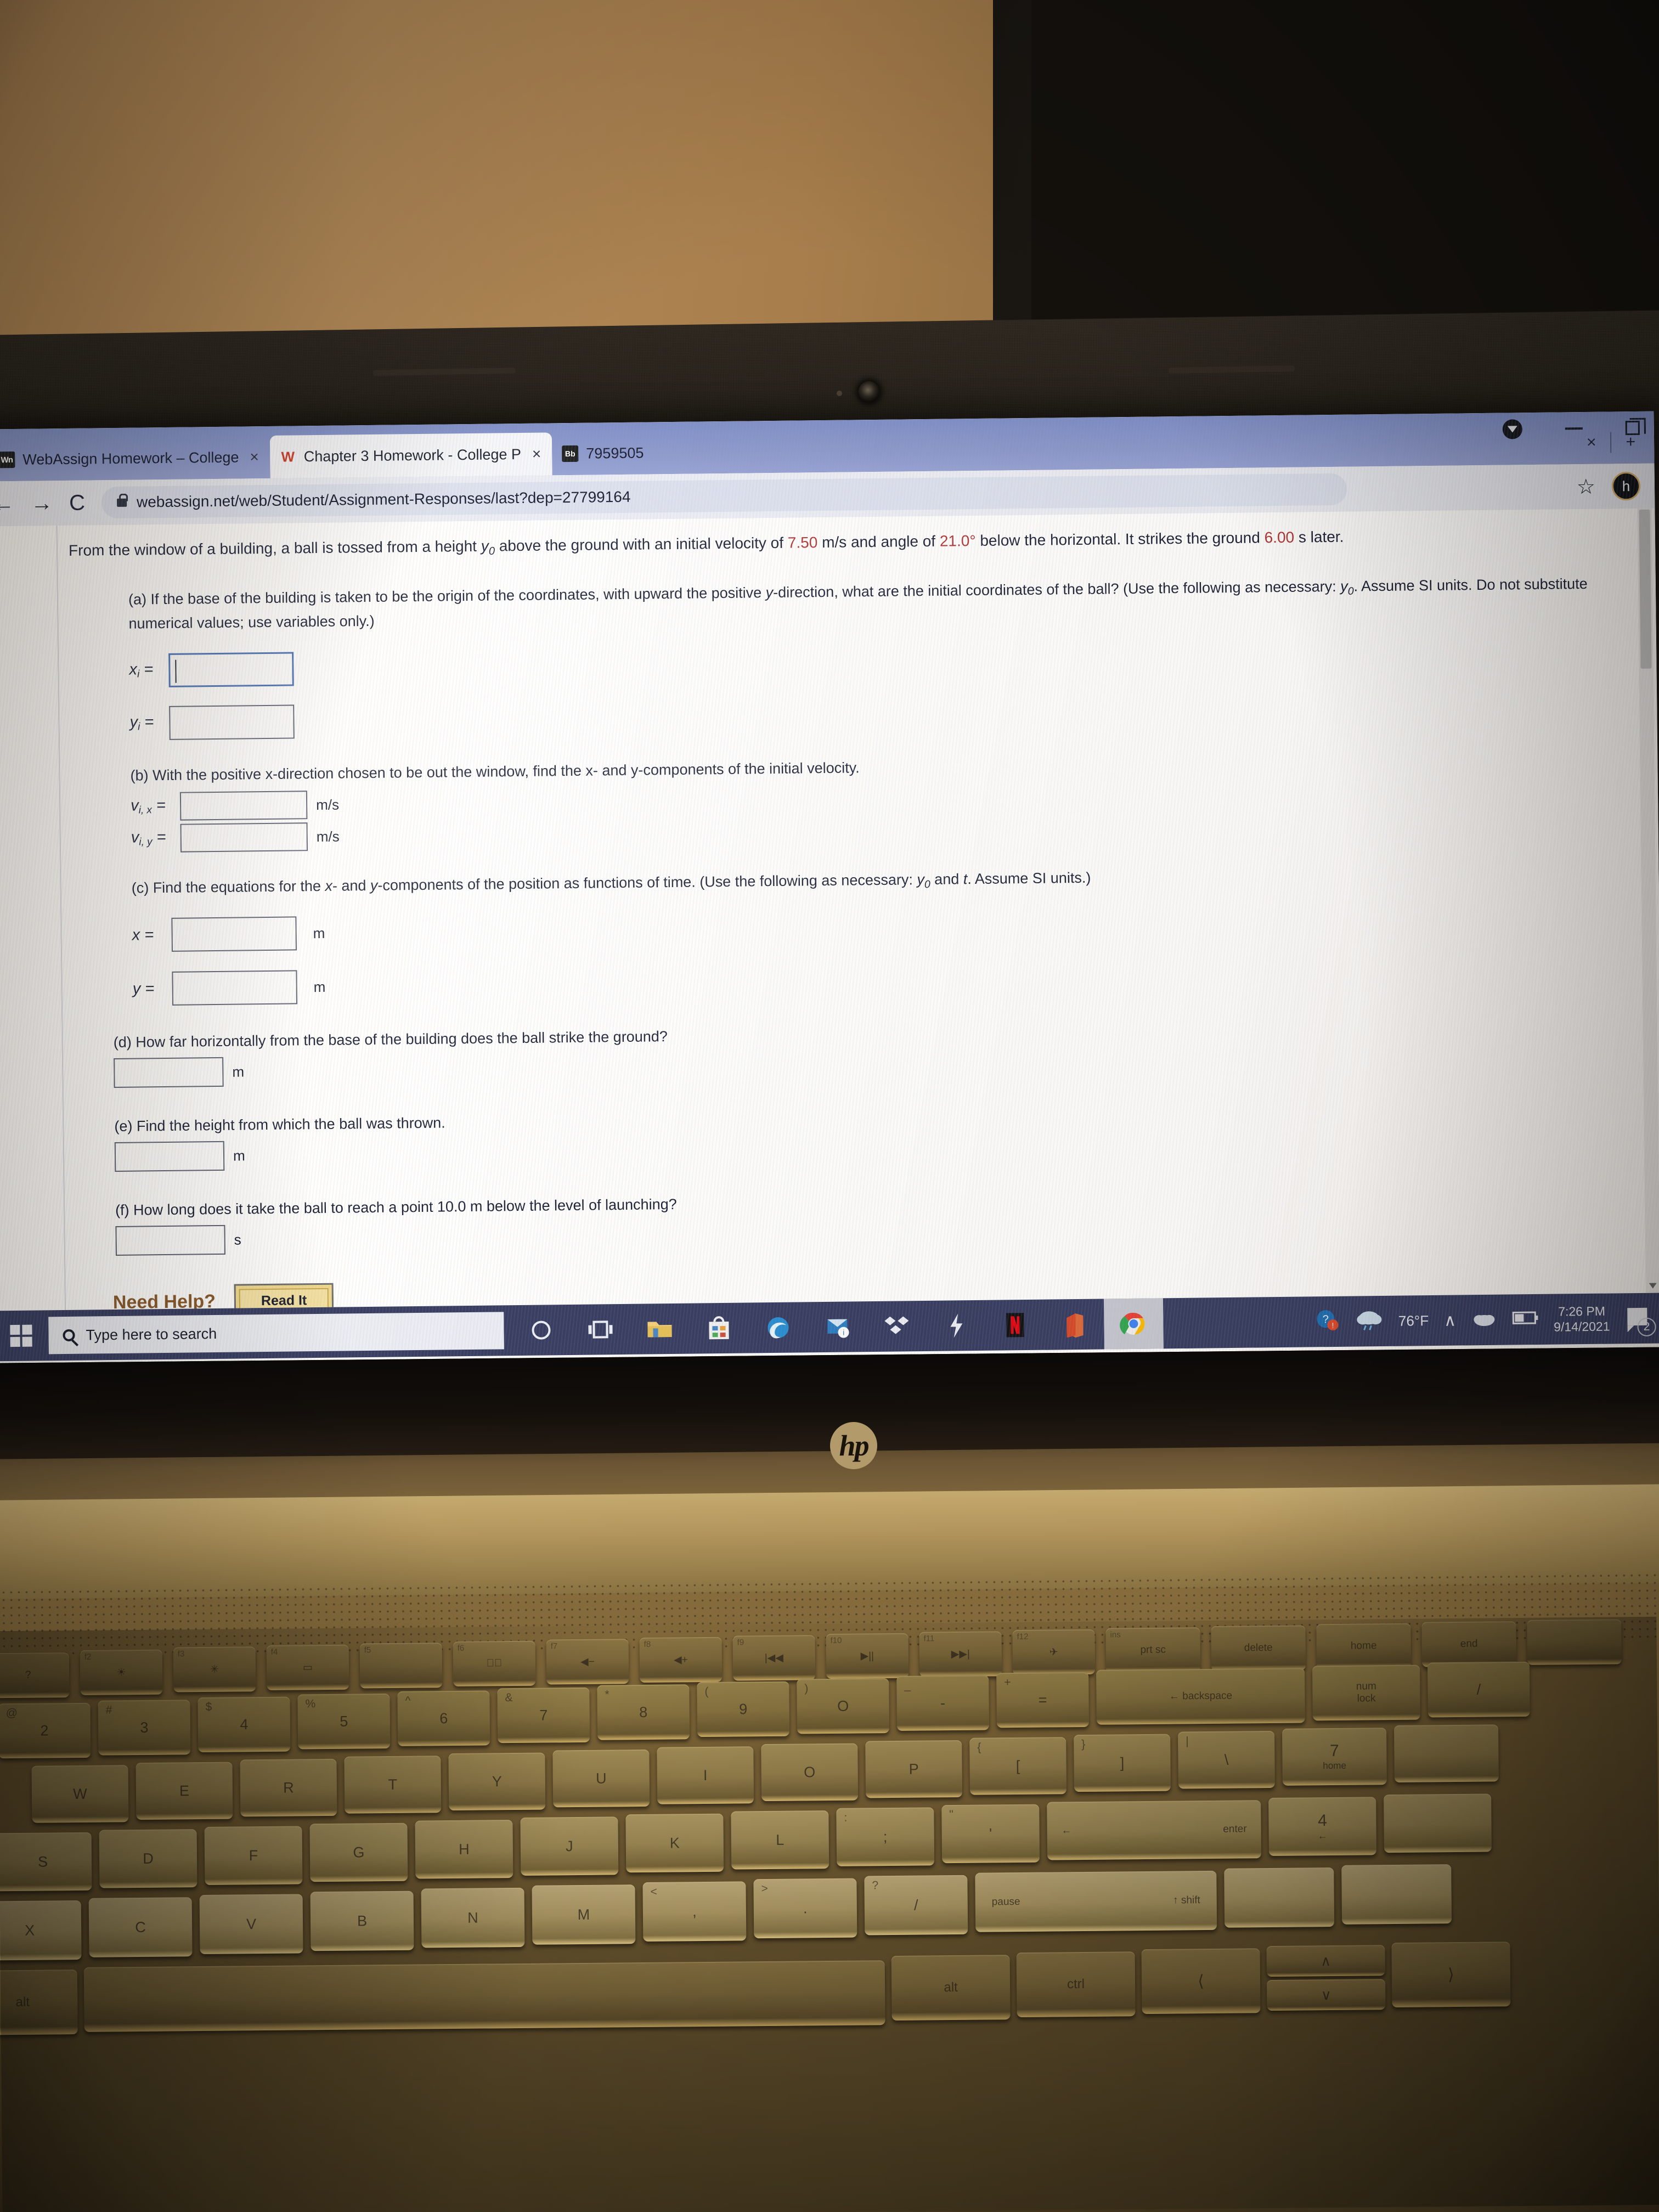 The image size is (1659, 2212). What do you see at coordinates (584, 1915) in the screenshot?
I see `key-m: M` at bounding box center [584, 1915].